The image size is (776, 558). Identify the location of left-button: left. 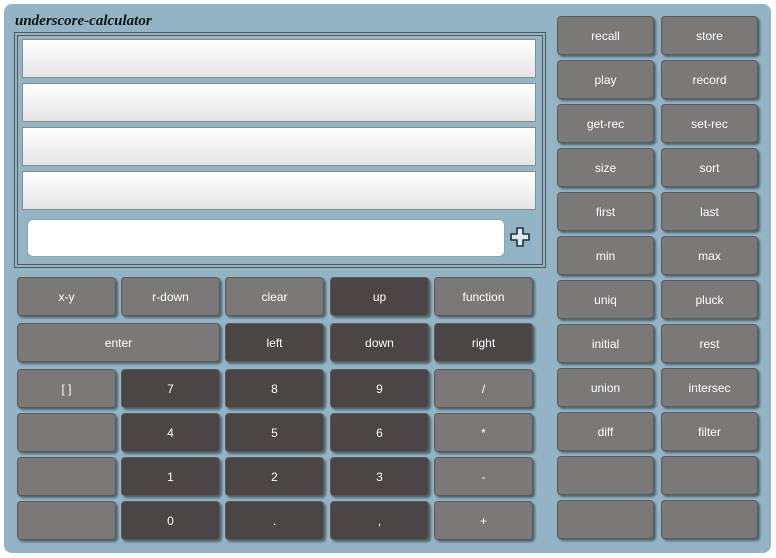
(274, 342).